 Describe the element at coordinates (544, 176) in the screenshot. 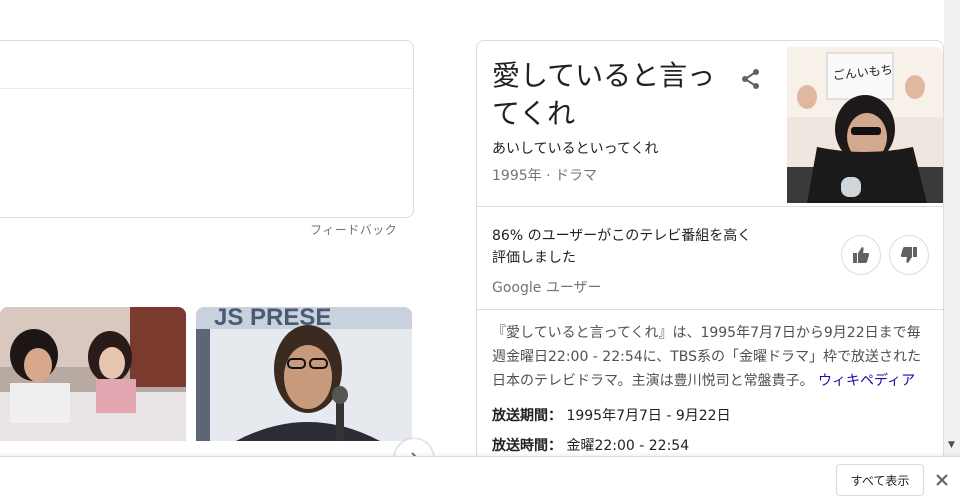

I see `panel-subtitle: 1995年 · ドラマ` at that location.